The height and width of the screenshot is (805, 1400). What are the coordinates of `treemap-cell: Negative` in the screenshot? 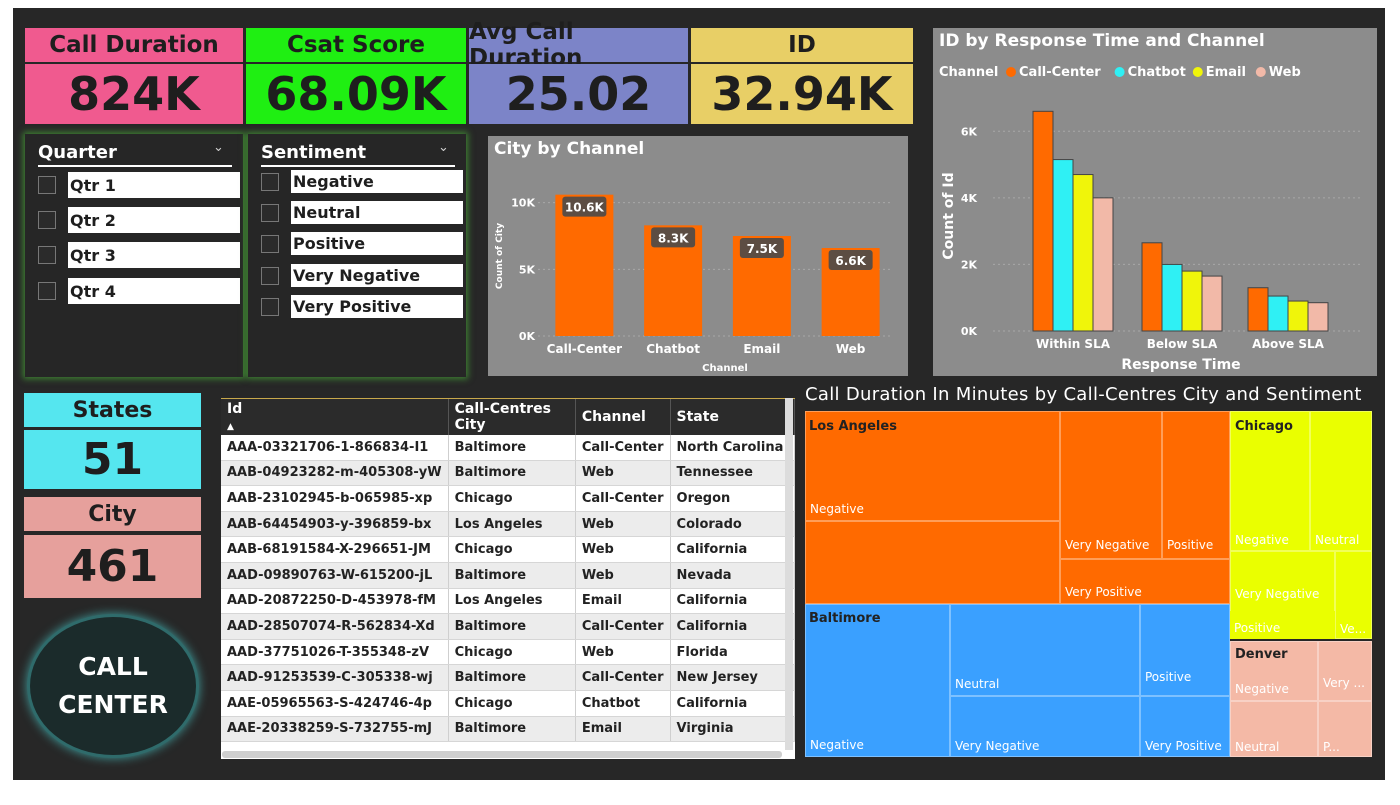 It's located at (877, 680).